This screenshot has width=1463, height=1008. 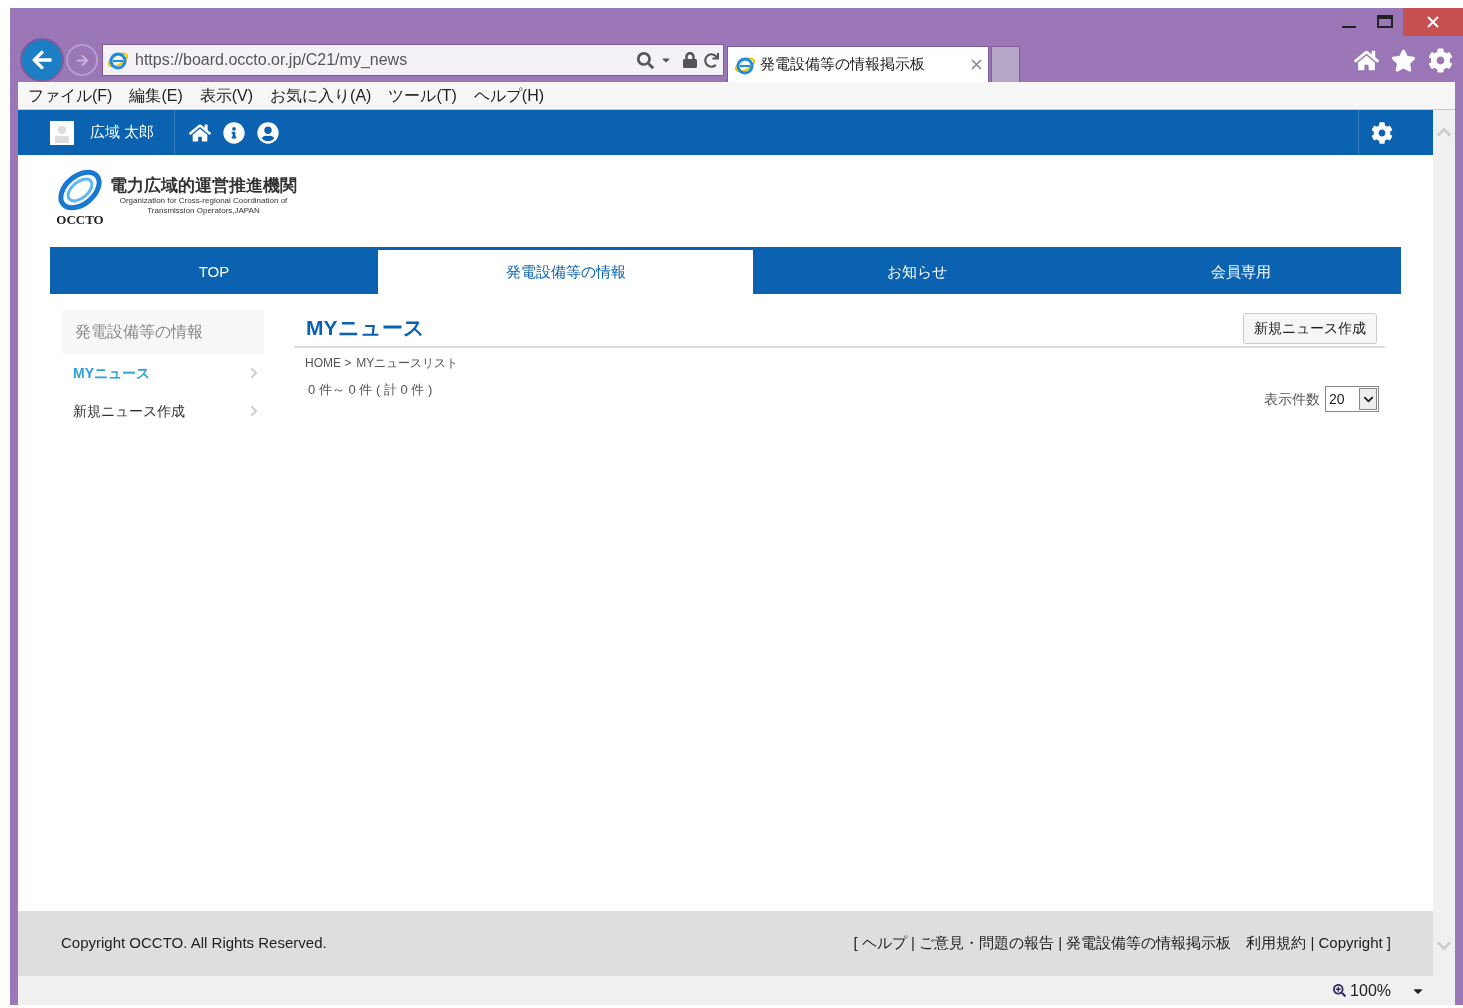 What do you see at coordinates (203, 211) in the screenshot?
I see `organization-english: Transmission Operators,JAPAN` at bounding box center [203, 211].